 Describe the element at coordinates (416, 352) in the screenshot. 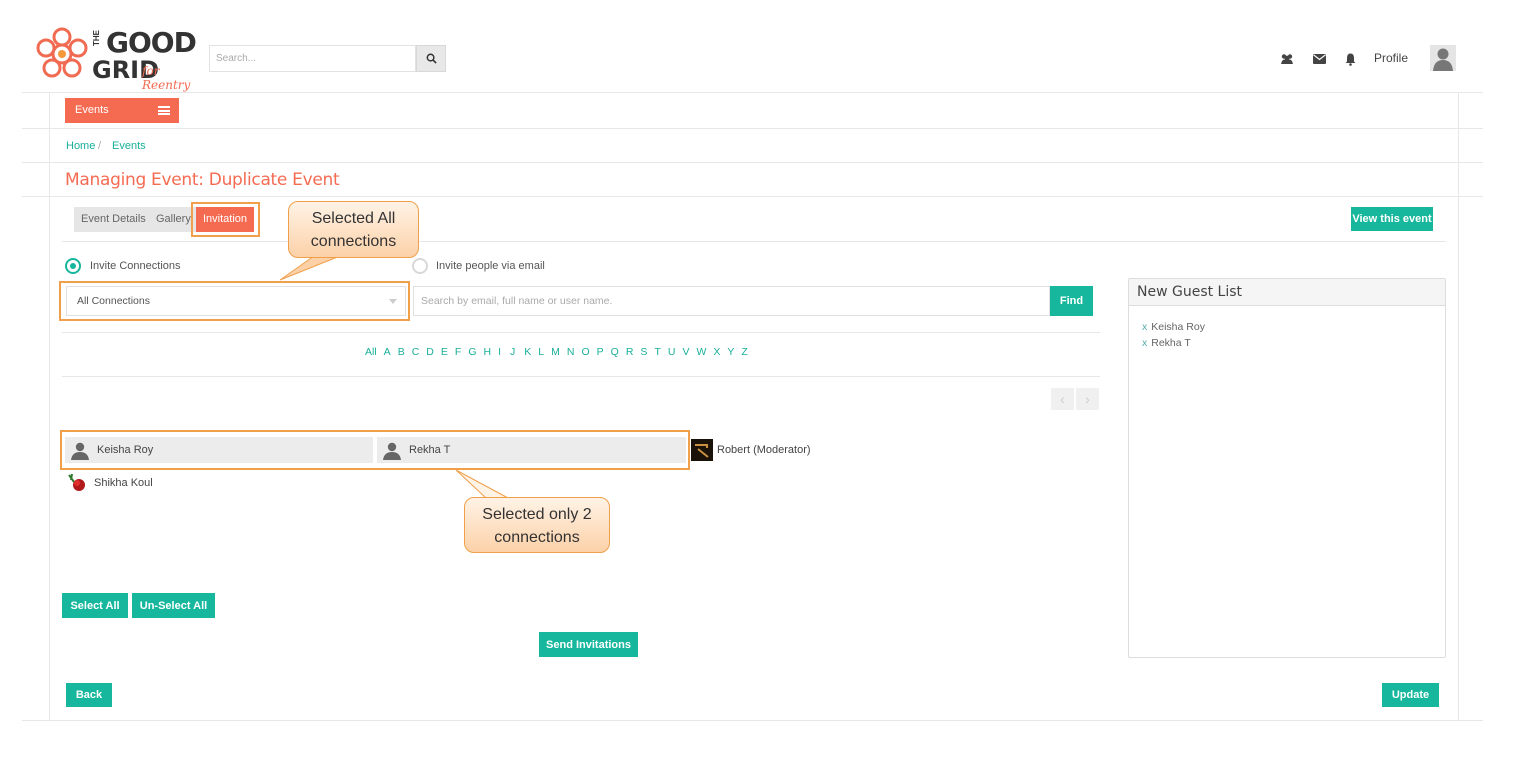

I see `alpha-filter-link: C` at that location.